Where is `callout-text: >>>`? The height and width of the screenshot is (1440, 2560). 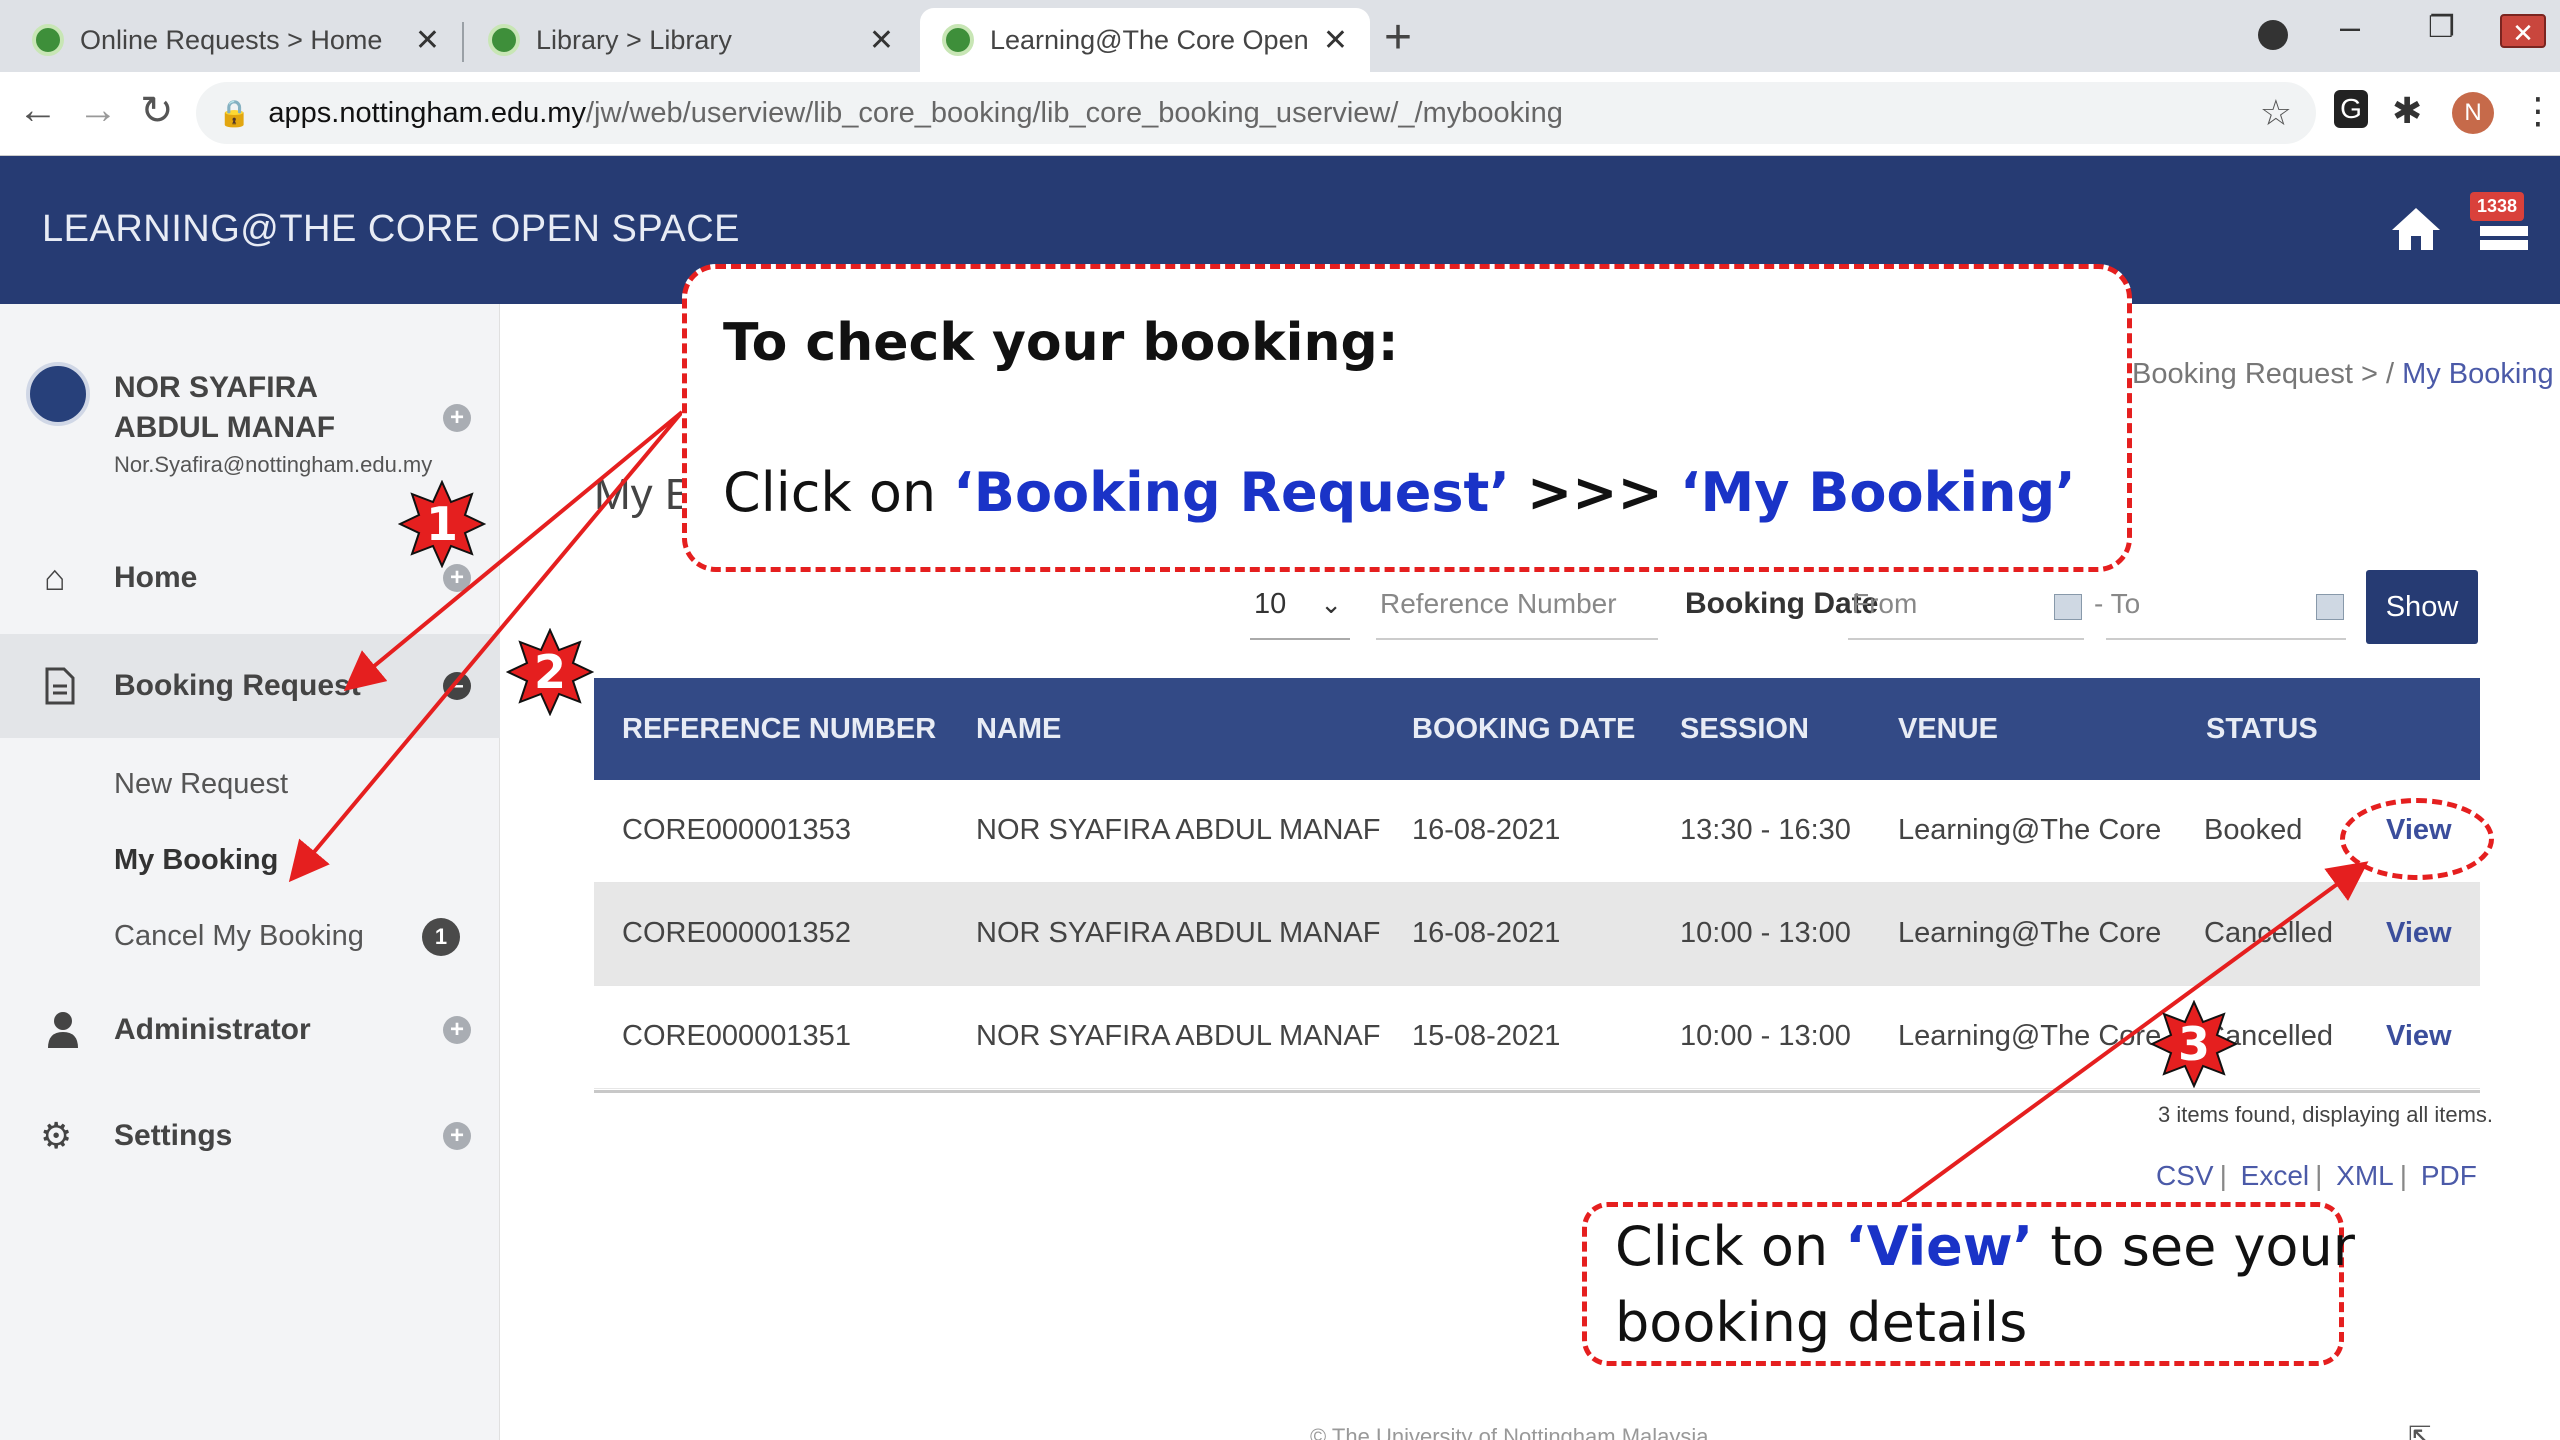 callout-text: >>> is located at coordinates (1595, 492).